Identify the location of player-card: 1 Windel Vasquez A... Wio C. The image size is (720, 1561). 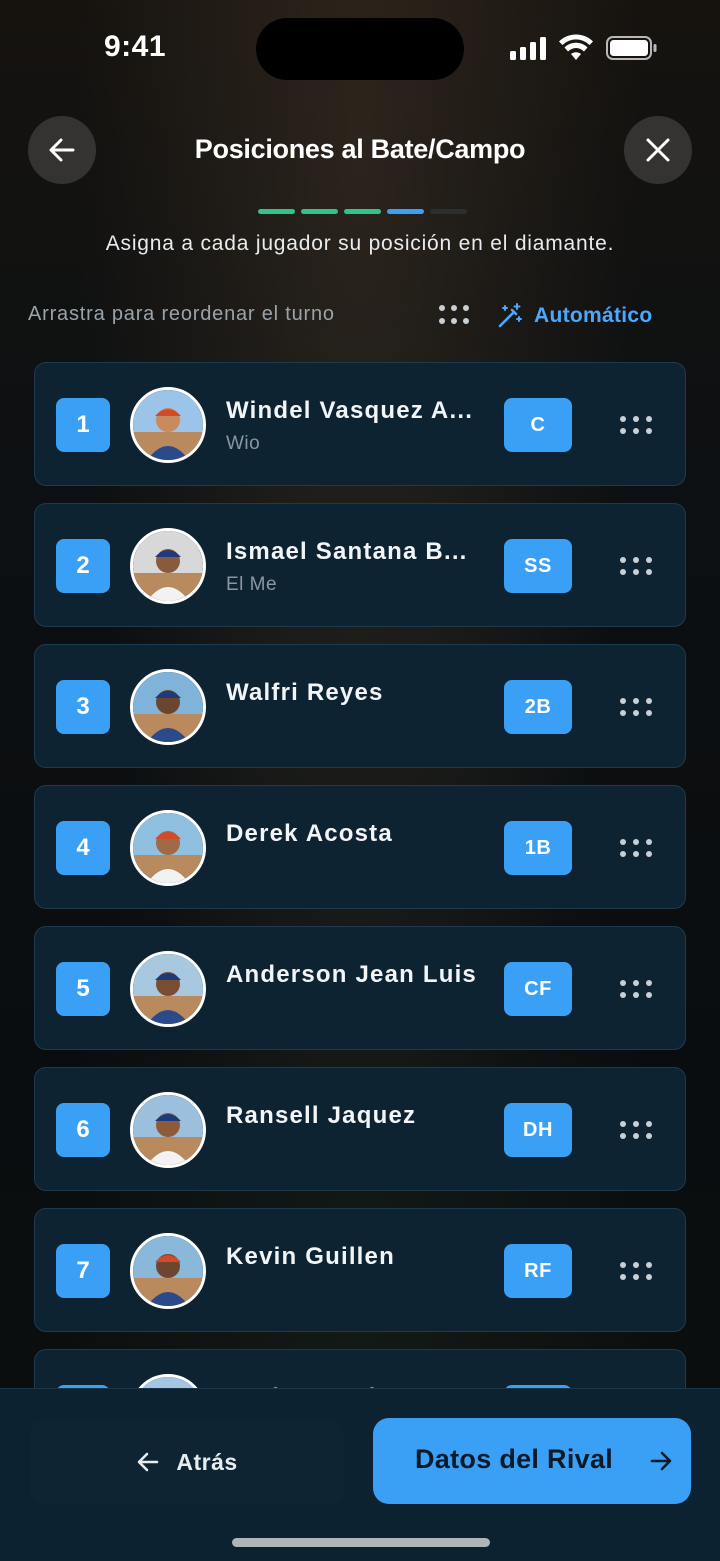
(360, 424).